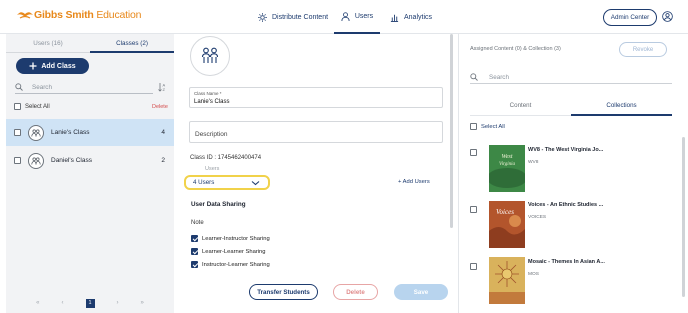  What do you see at coordinates (48, 43) in the screenshot?
I see `tab-users: Users (16)` at bounding box center [48, 43].